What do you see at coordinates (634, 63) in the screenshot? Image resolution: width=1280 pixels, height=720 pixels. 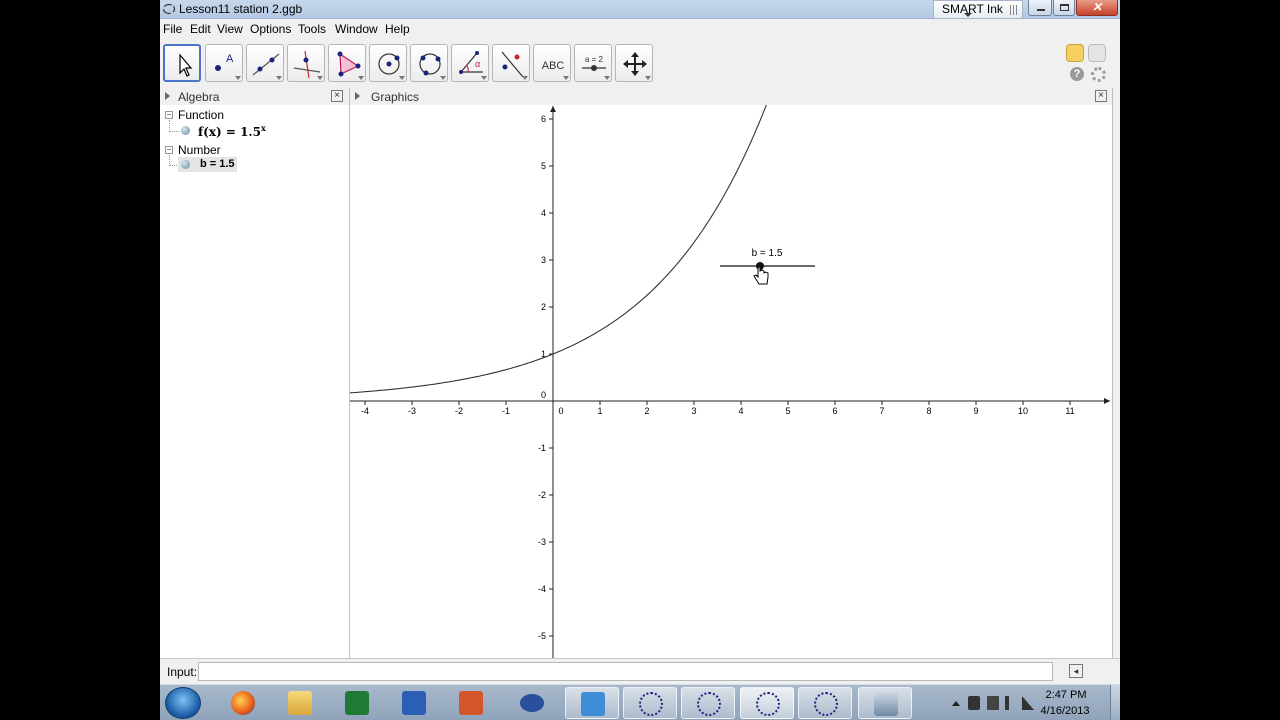 I see `move-graphics-tool` at bounding box center [634, 63].